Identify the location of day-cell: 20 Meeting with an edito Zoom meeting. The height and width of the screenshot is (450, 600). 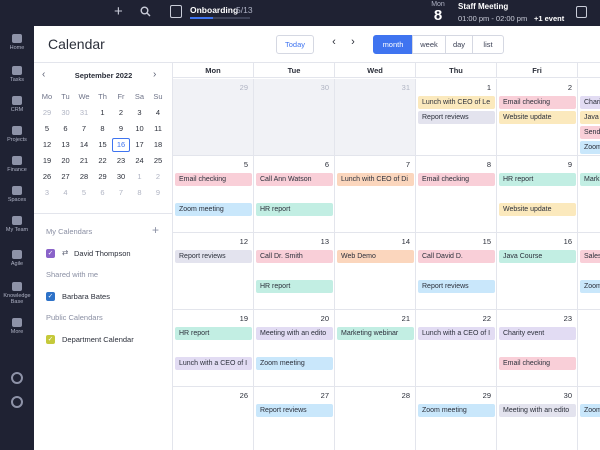
(294, 348).